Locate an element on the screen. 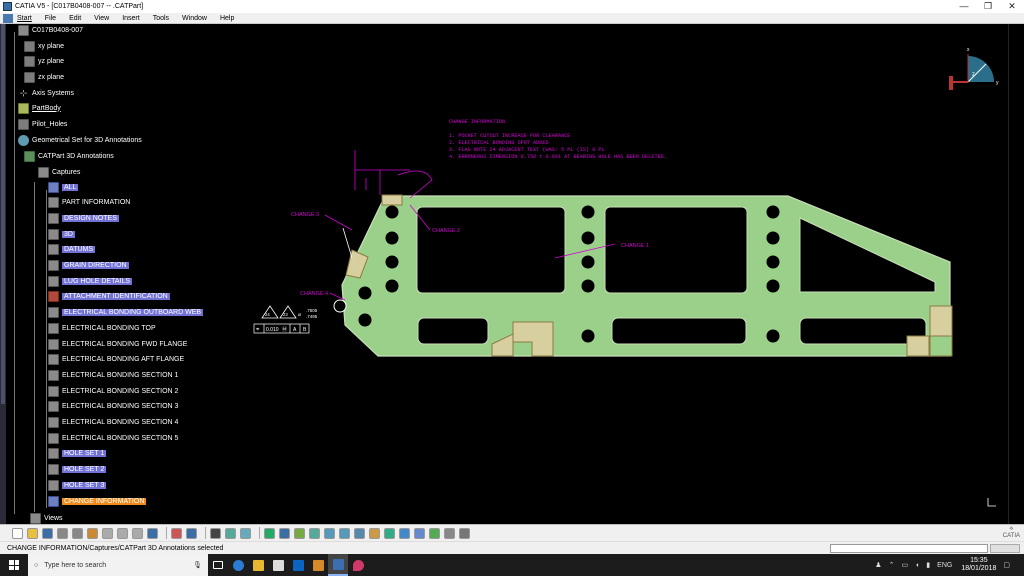 Image resolution: width=1024 pixels, height=576 pixels. notifications-icon: ▢ is located at coordinates (1006, 565).